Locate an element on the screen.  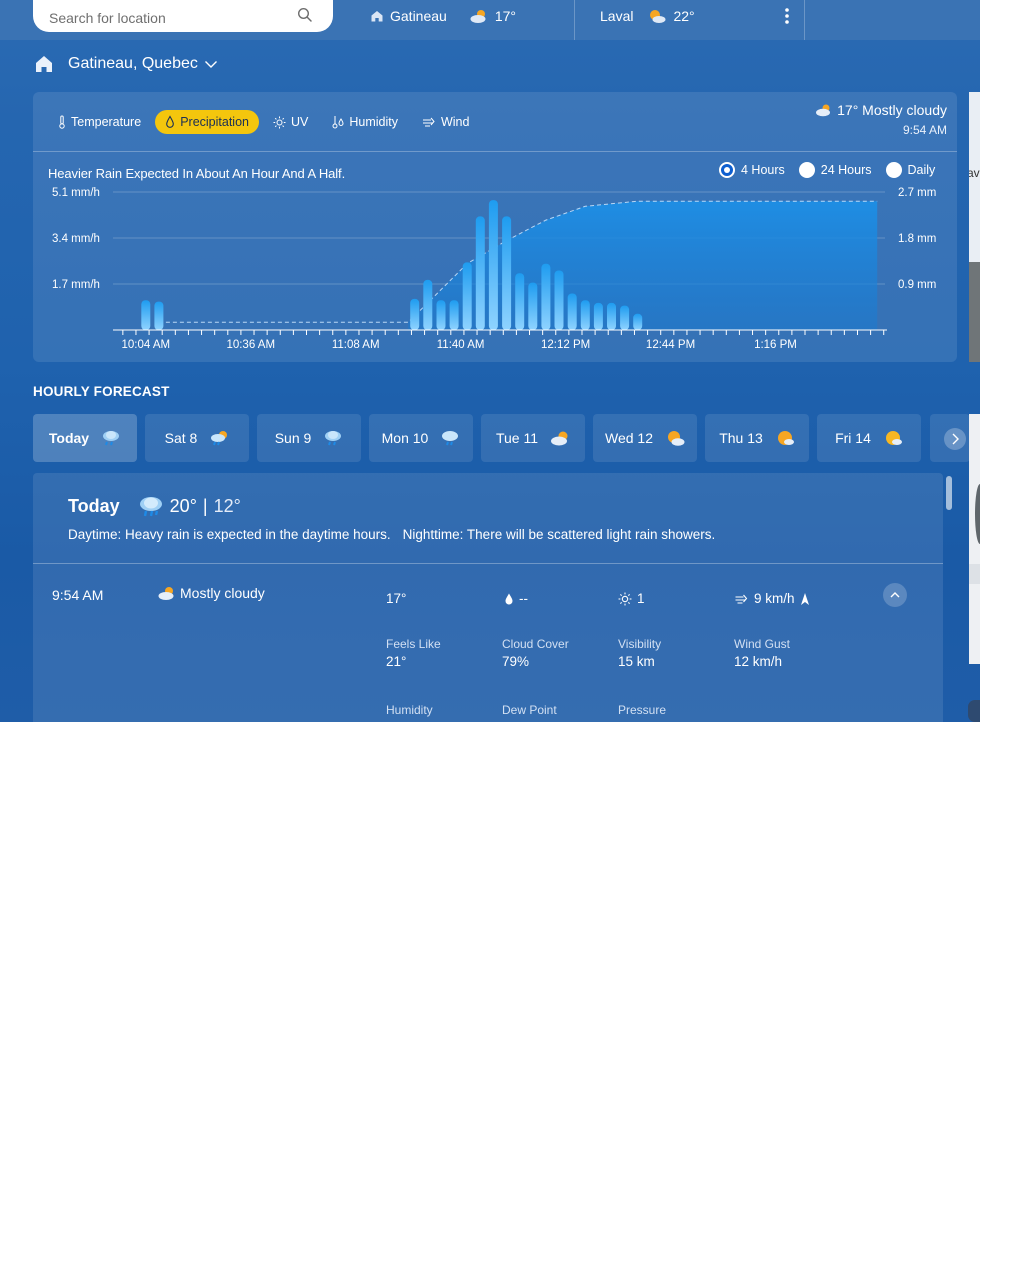
saved-location-laval: Laval 22° is located at coordinates (647, 16).